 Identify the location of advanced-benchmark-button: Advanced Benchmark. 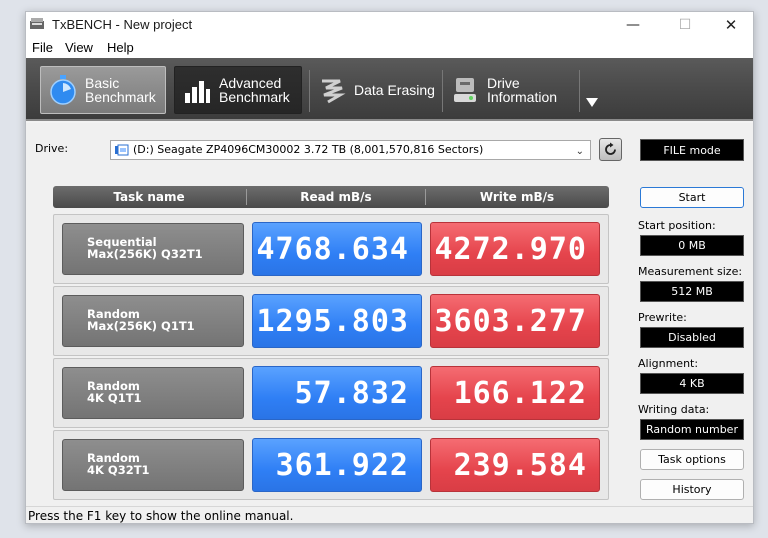
(238, 90).